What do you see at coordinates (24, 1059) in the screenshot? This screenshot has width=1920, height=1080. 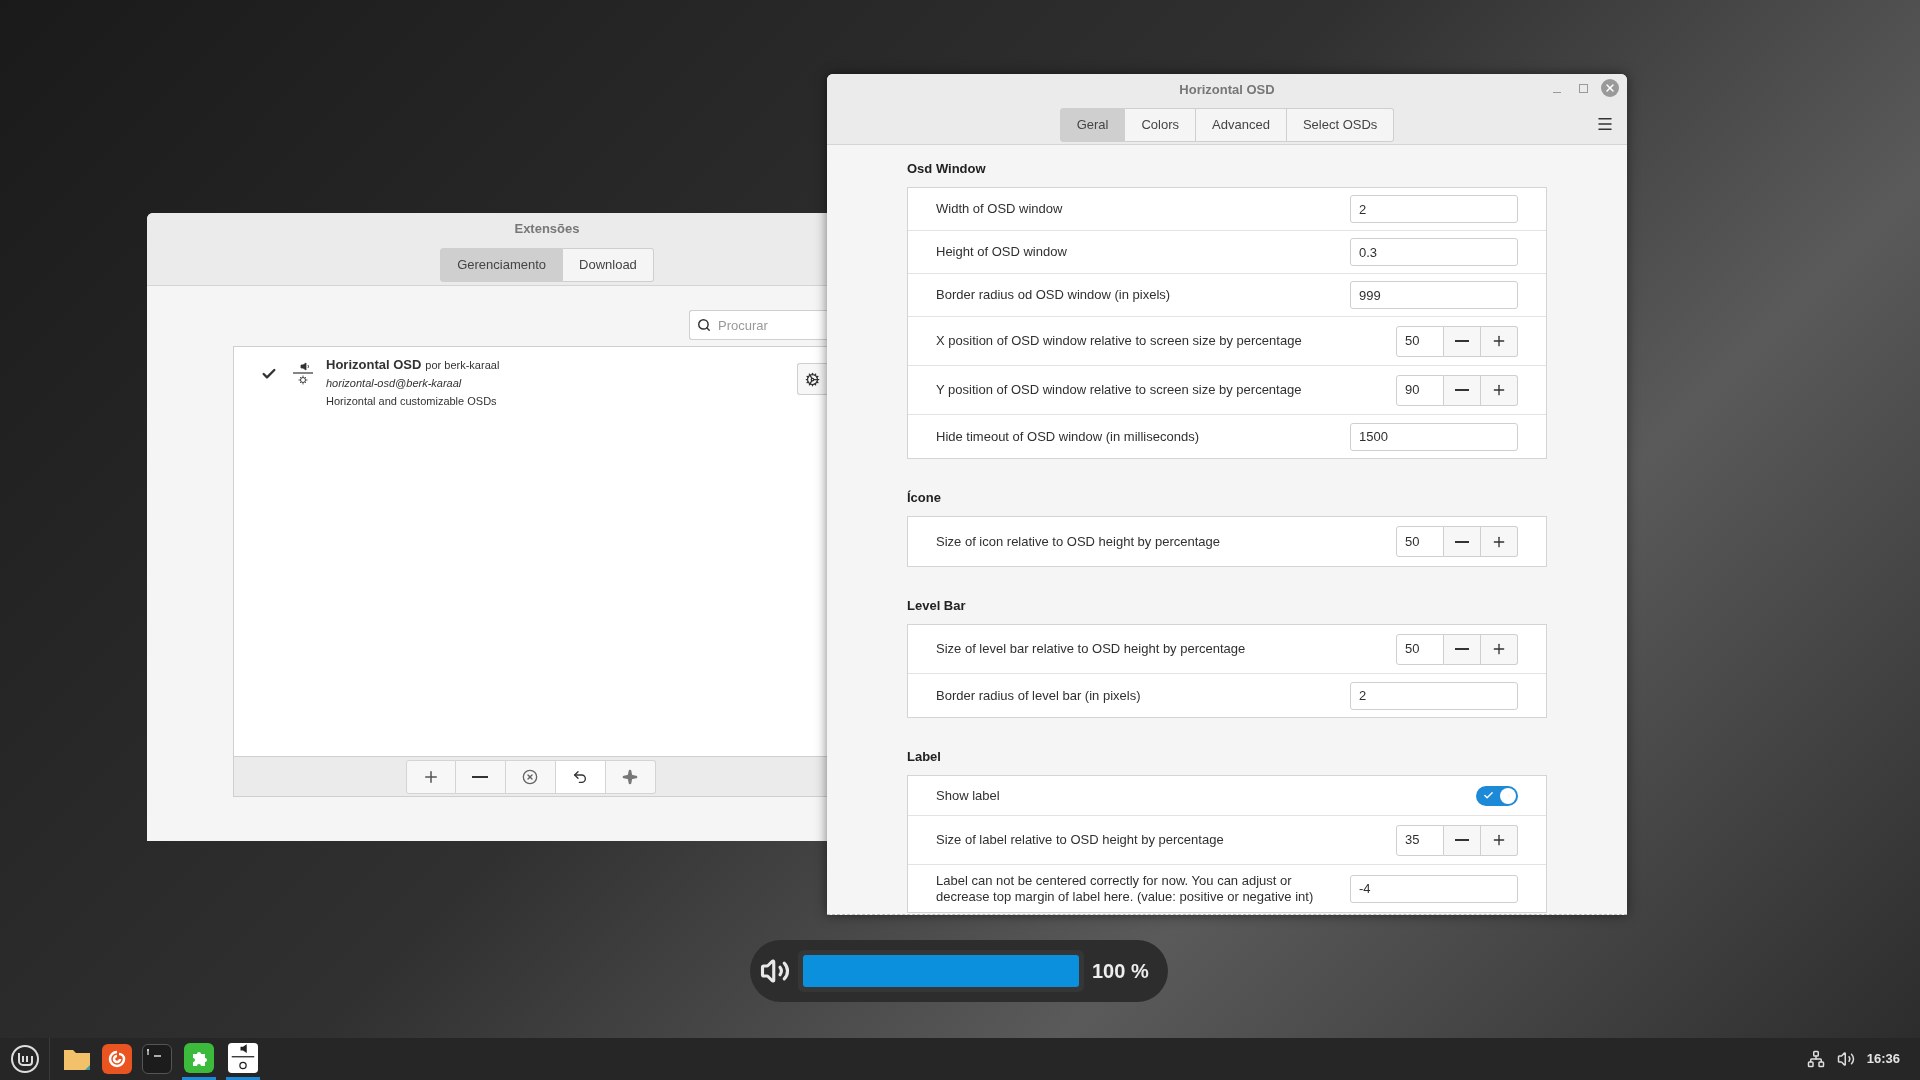 I see `logo-icon` at bounding box center [24, 1059].